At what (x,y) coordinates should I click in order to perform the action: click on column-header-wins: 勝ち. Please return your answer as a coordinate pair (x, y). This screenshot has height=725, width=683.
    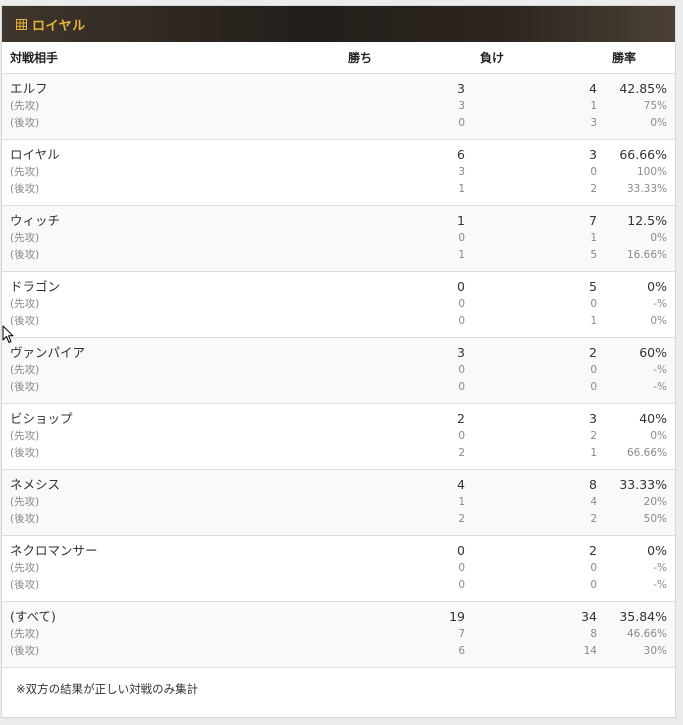
    Looking at the image, I should click on (360, 58).